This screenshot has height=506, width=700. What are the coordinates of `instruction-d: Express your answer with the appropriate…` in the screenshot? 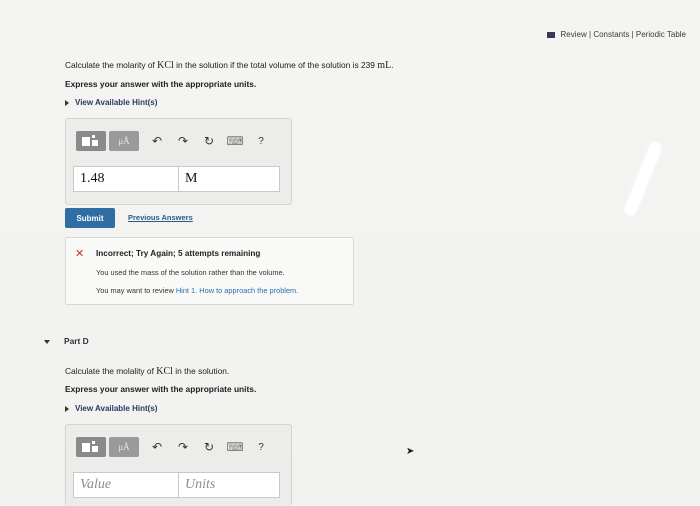 It's located at (161, 389).